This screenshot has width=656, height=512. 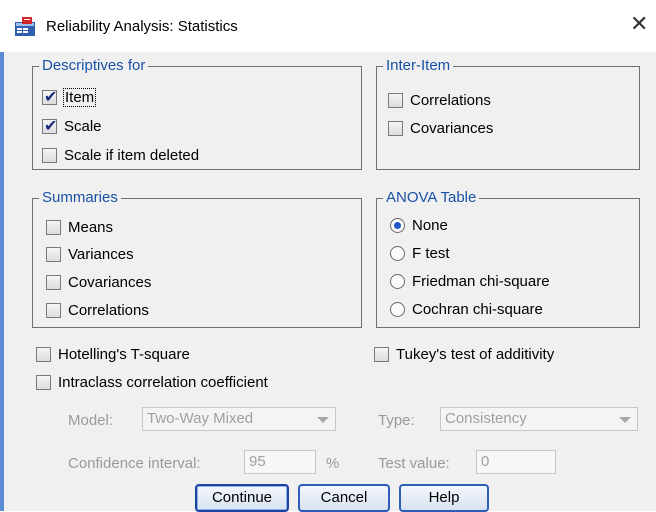 I want to click on model-label: Model:, so click(x=91, y=420).